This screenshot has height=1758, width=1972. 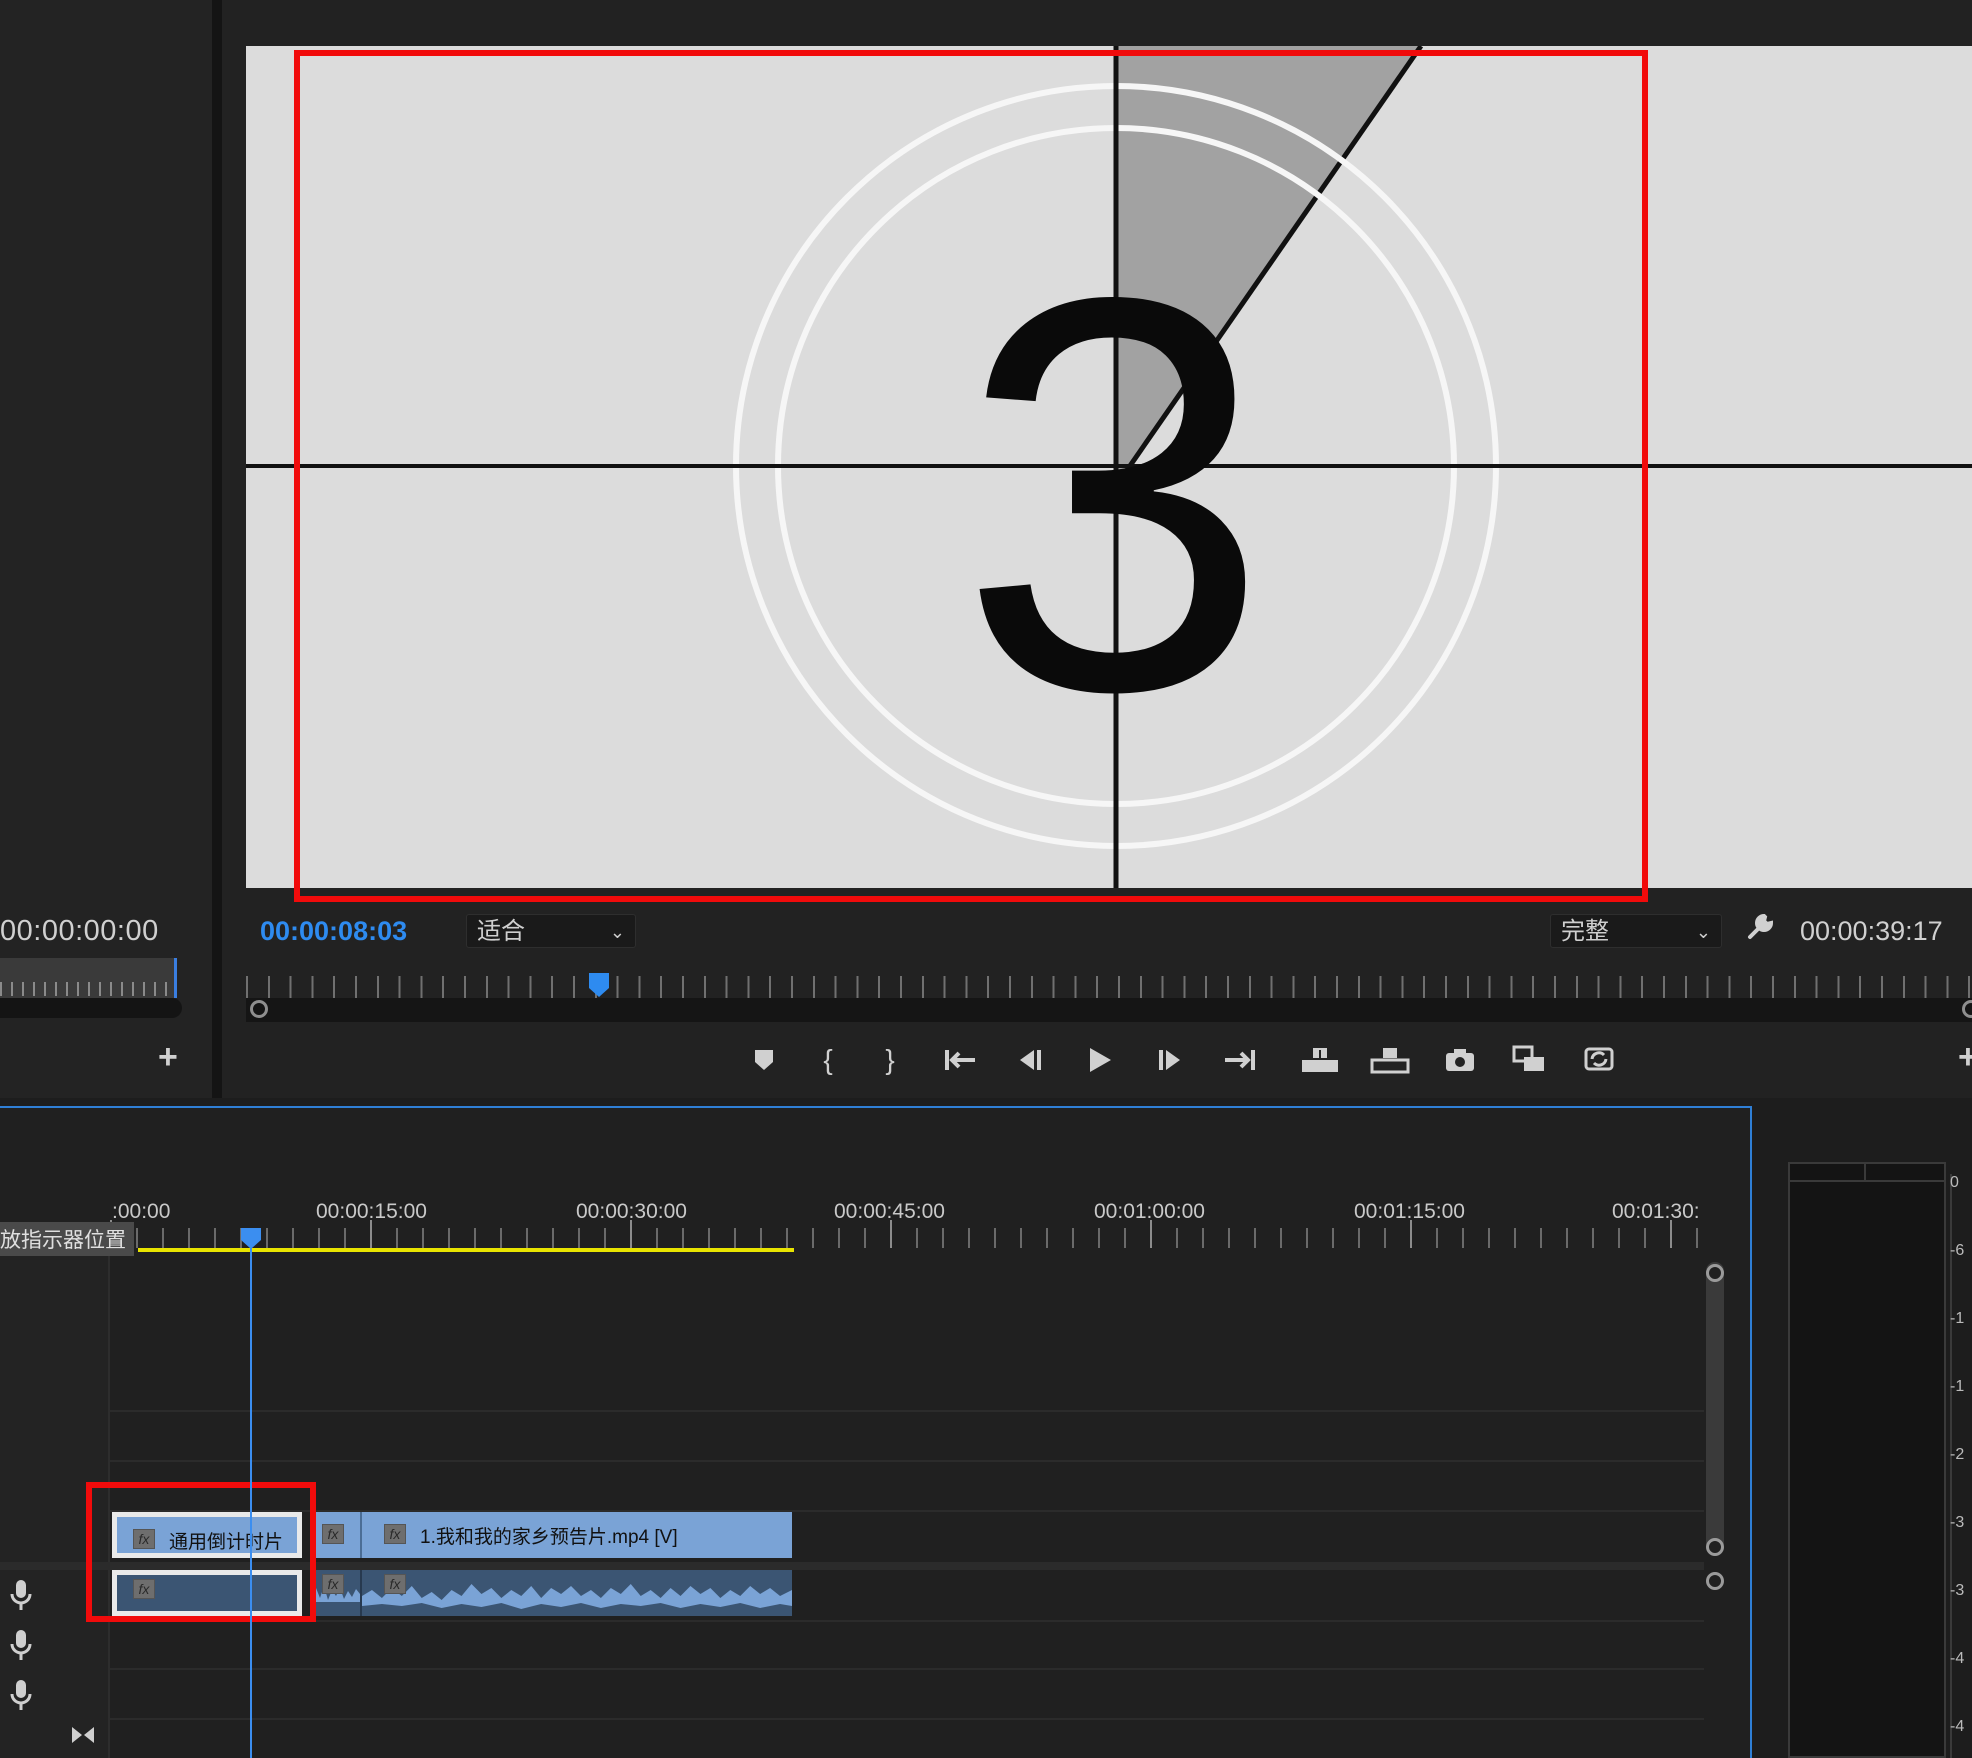 I want to click on main-video-clip: fx 1.我和我的家乡预告片.mp4 [V], so click(x=576, y=1535).